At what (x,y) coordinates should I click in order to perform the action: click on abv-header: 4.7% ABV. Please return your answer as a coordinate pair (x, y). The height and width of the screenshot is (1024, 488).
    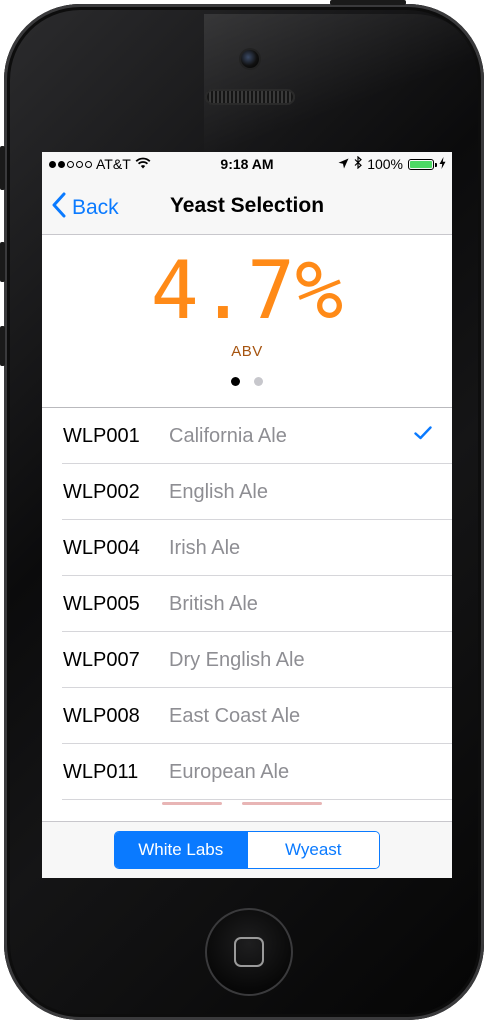
    Looking at the image, I should click on (247, 321).